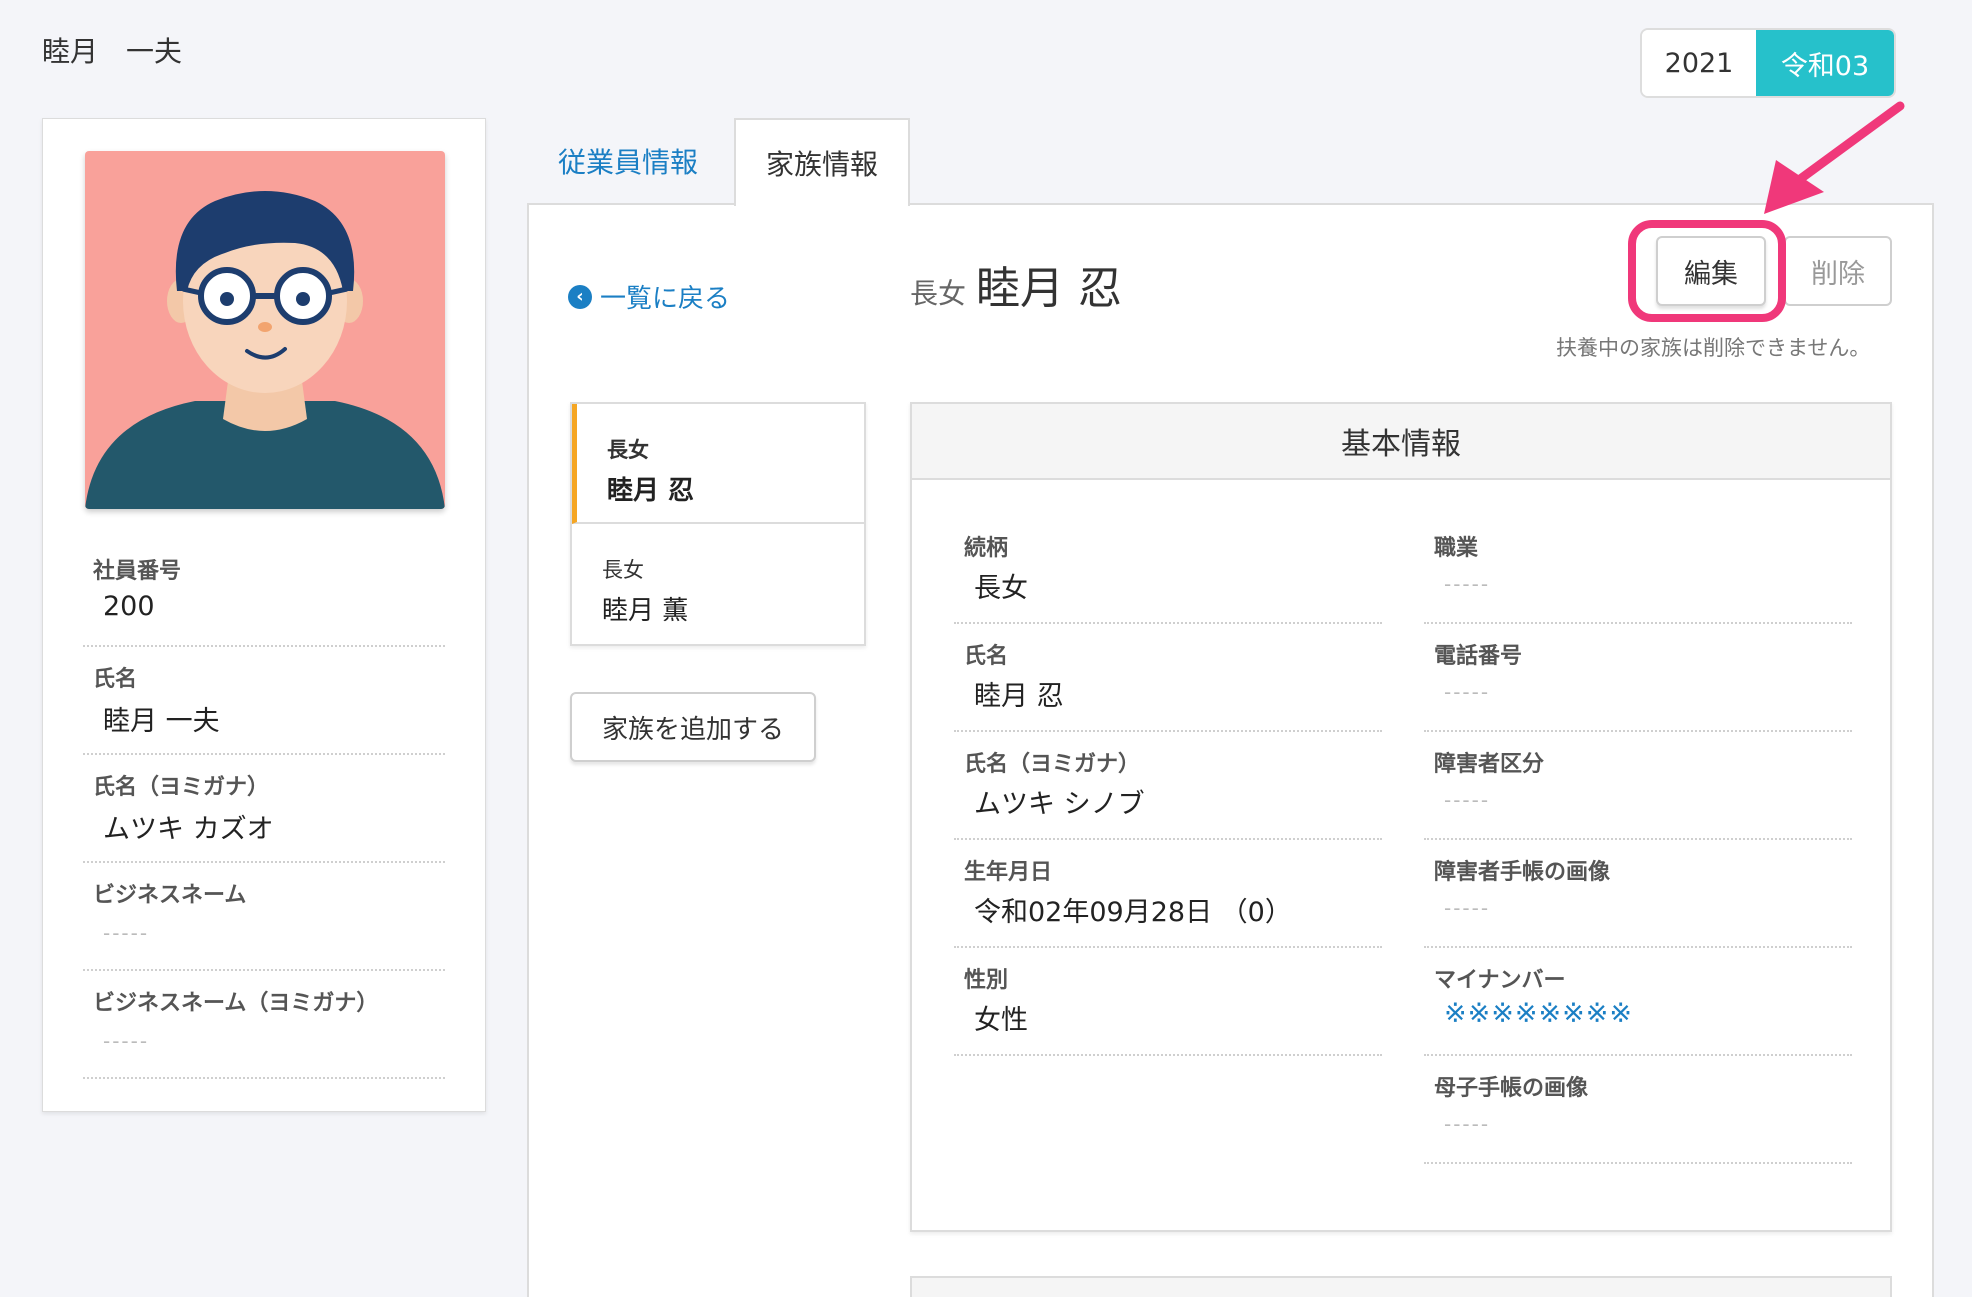  I want to click on avatar, so click(265, 330).